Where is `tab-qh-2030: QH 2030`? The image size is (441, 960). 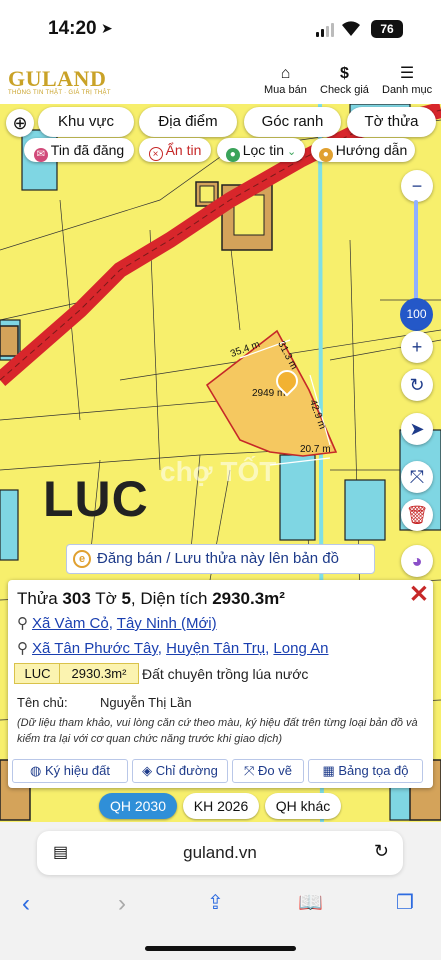
tab-qh-2030: QH 2030 is located at coordinates (138, 806).